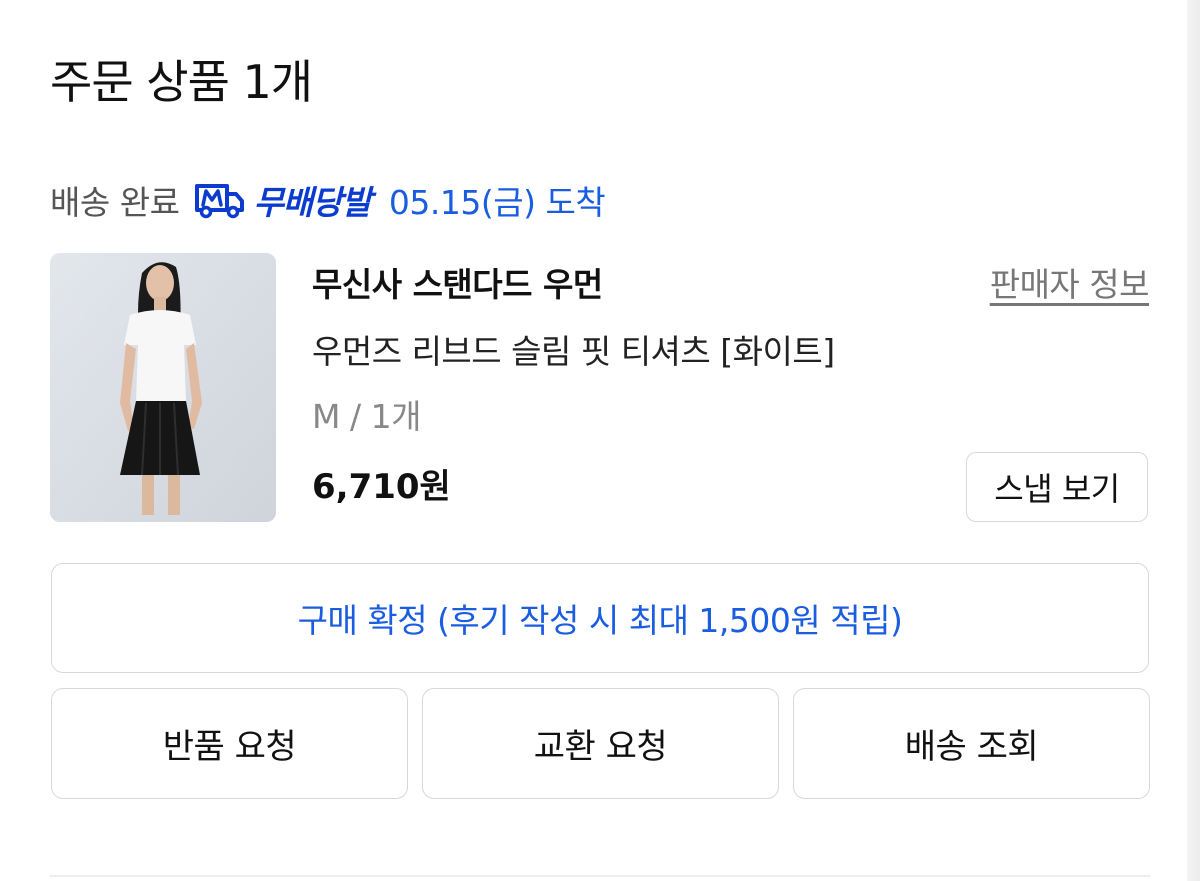  Describe the element at coordinates (115, 202) in the screenshot. I see `delivery-status-text: 배송 완료` at that location.